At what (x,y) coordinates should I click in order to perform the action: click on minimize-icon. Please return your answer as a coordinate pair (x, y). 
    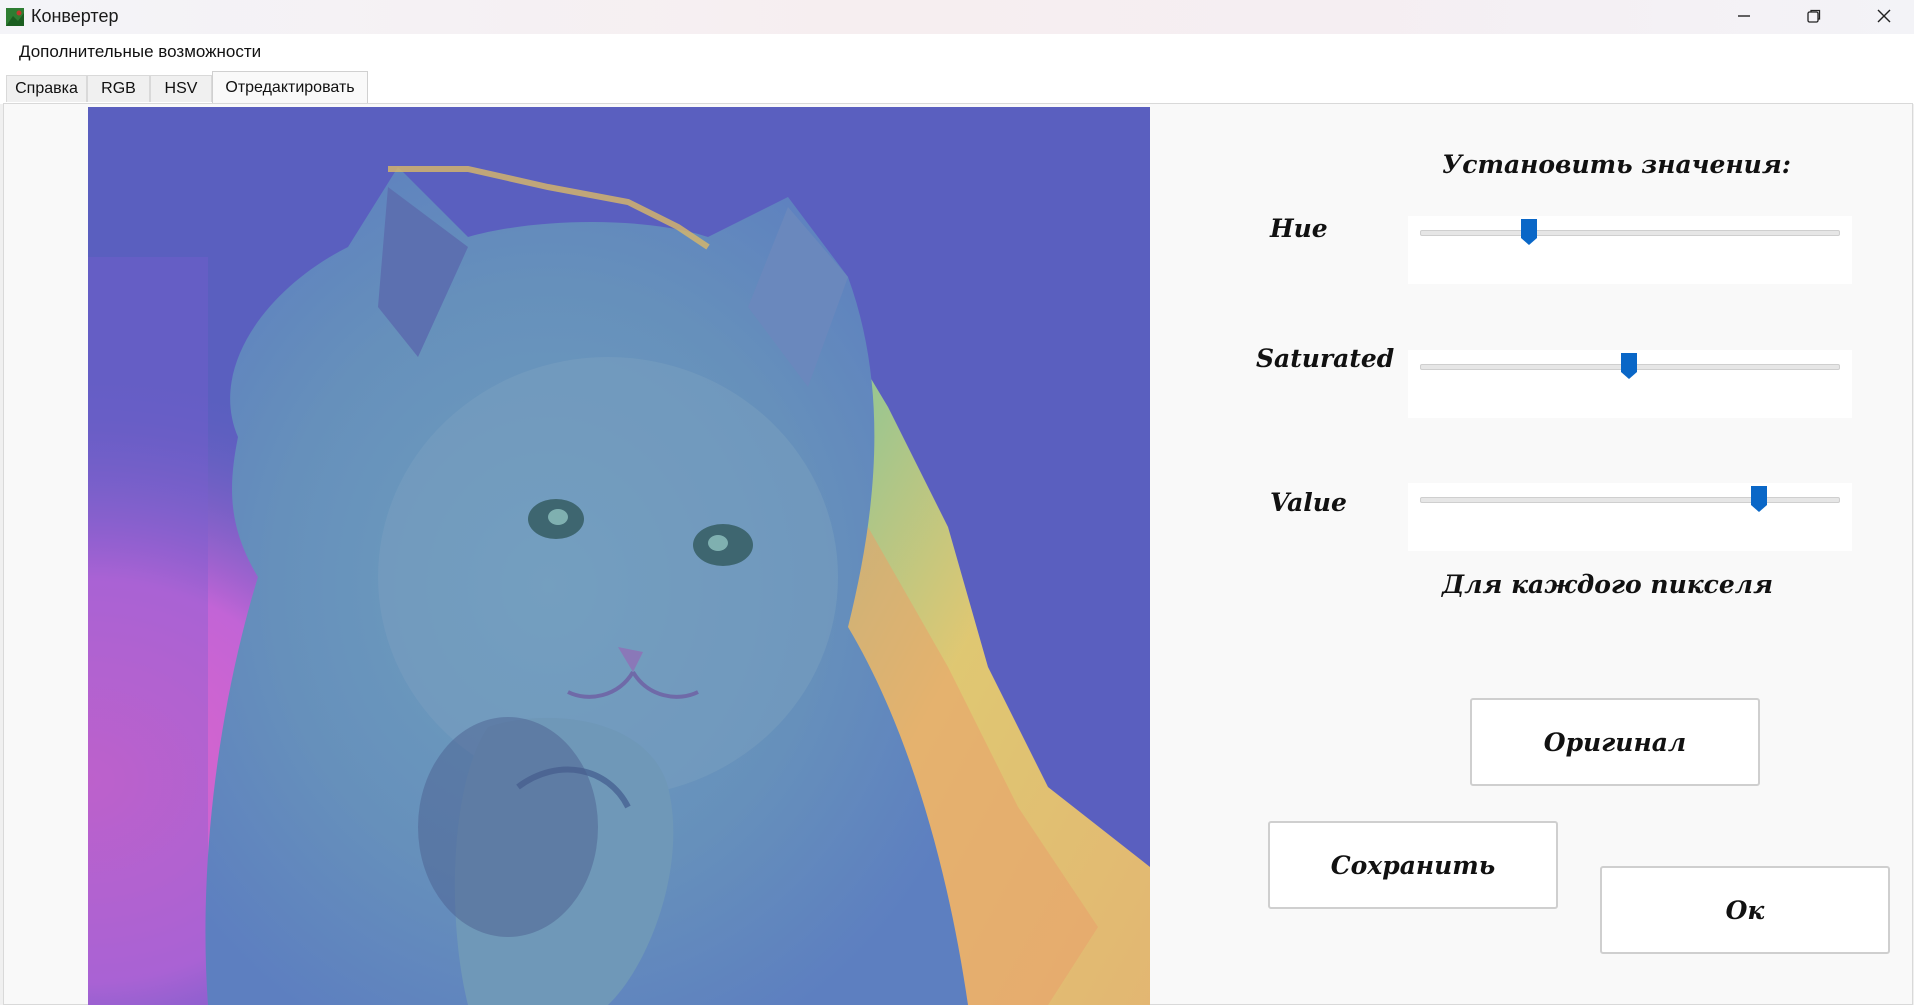
    Looking at the image, I should click on (1744, 16).